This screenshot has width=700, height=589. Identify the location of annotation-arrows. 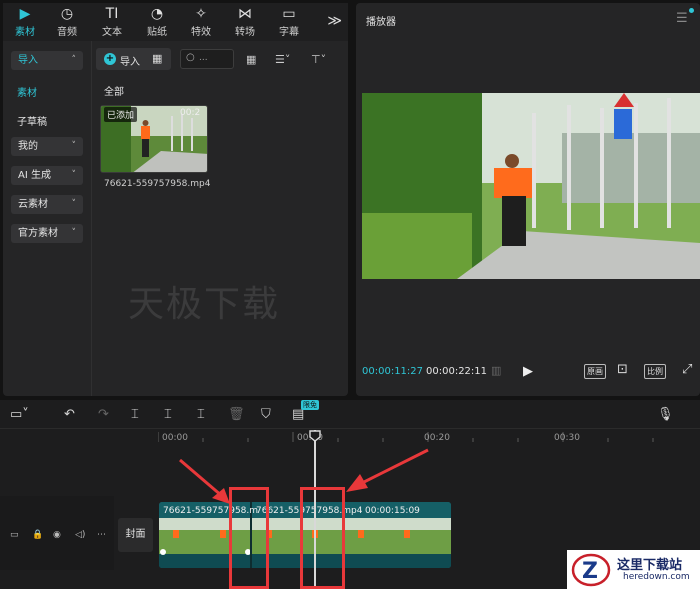
(304, 476).